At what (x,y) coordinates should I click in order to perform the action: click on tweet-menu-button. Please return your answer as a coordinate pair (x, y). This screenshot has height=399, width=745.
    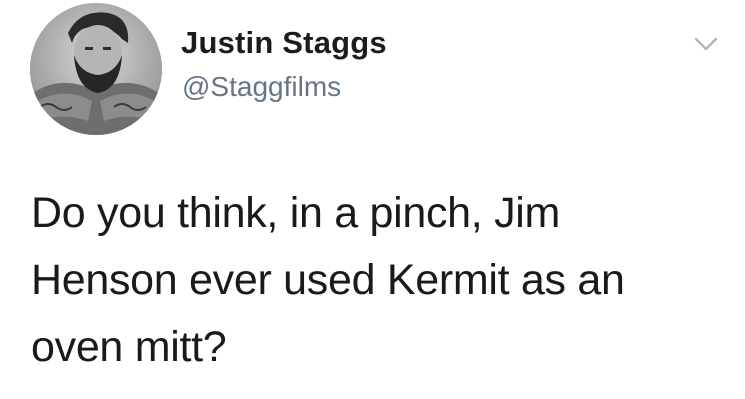
    Looking at the image, I should click on (706, 44).